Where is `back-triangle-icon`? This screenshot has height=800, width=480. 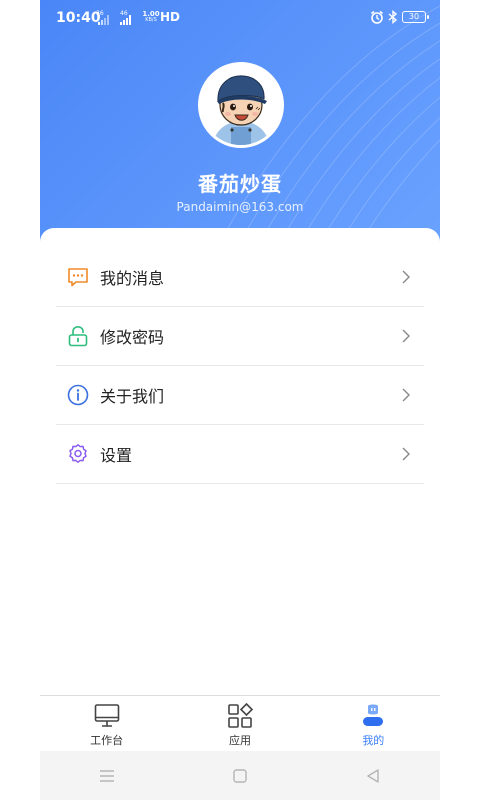 back-triangle-icon is located at coordinates (373, 775).